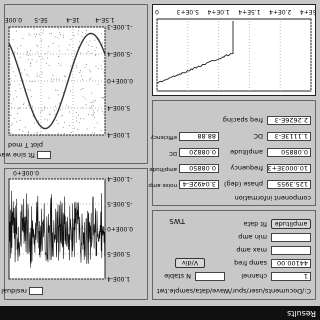 The height and width of the screenshot is (320, 320). What do you see at coordinates (251, 250) in the screenshot?
I see `max-amp-label: max amp` at bounding box center [251, 250].